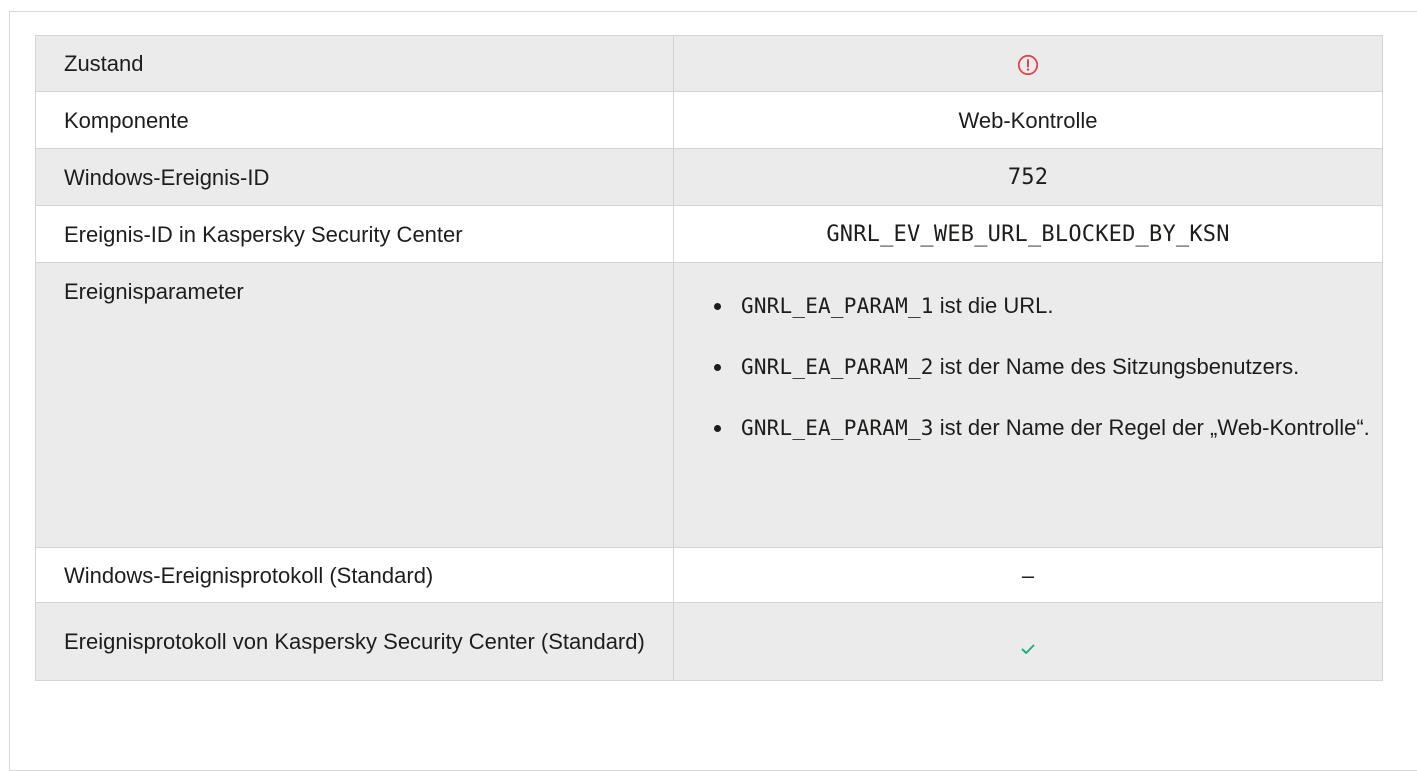  Describe the element at coordinates (837, 428) in the screenshot. I see `param-code: GNRL_EA_PARAM_3` at that location.